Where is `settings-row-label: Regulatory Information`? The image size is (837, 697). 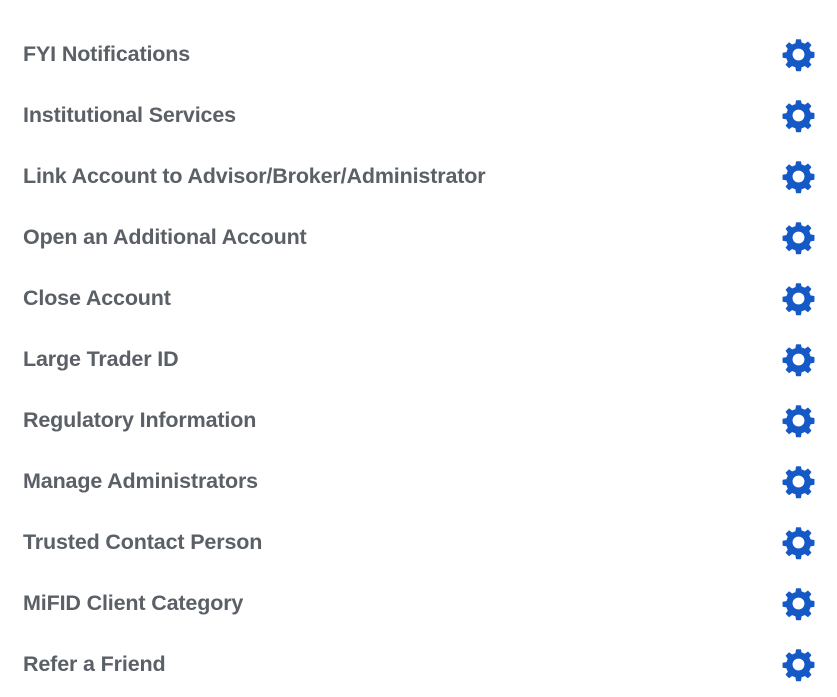 settings-row-label: Regulatory Information is located at coordinates (140, 419).